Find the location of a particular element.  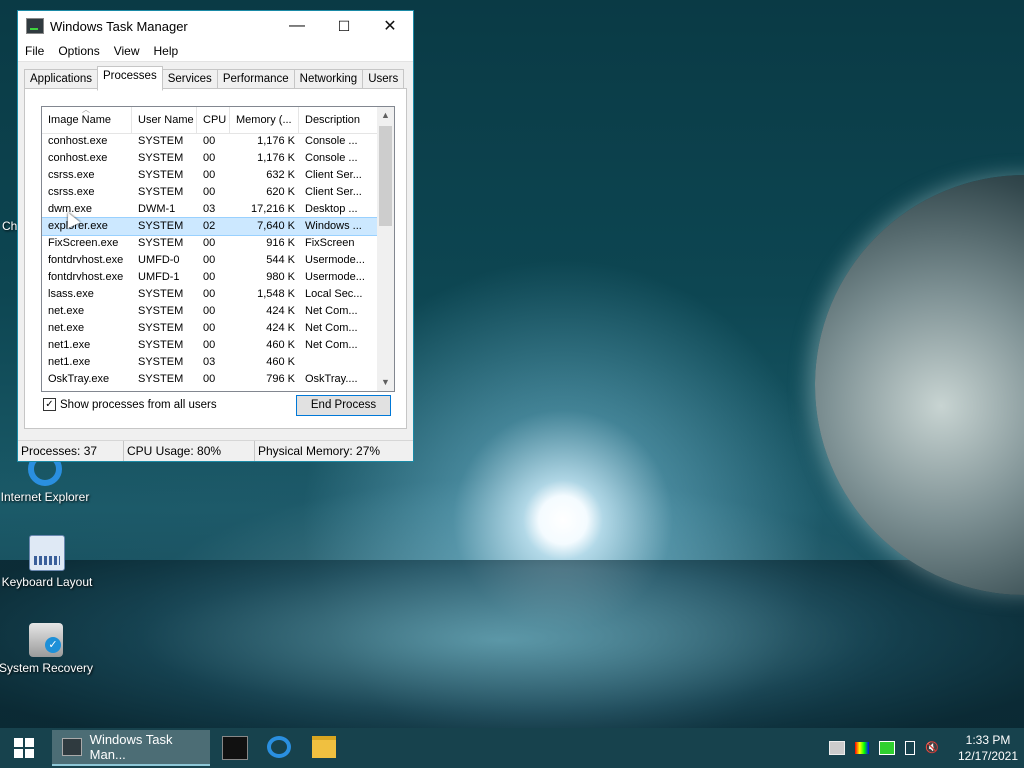

volume-muted-icon: 🔇 is located at coordinates (933, 748).